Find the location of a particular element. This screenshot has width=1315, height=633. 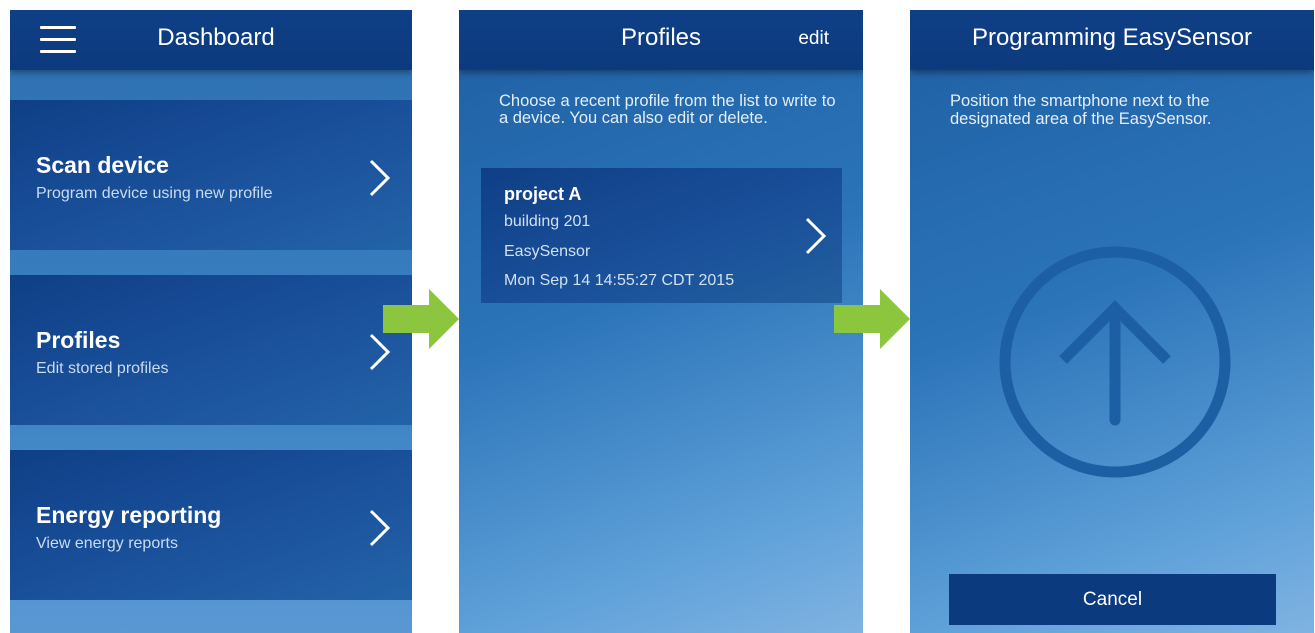

card-title: Energy reporting is located at coordinates (129, 515).